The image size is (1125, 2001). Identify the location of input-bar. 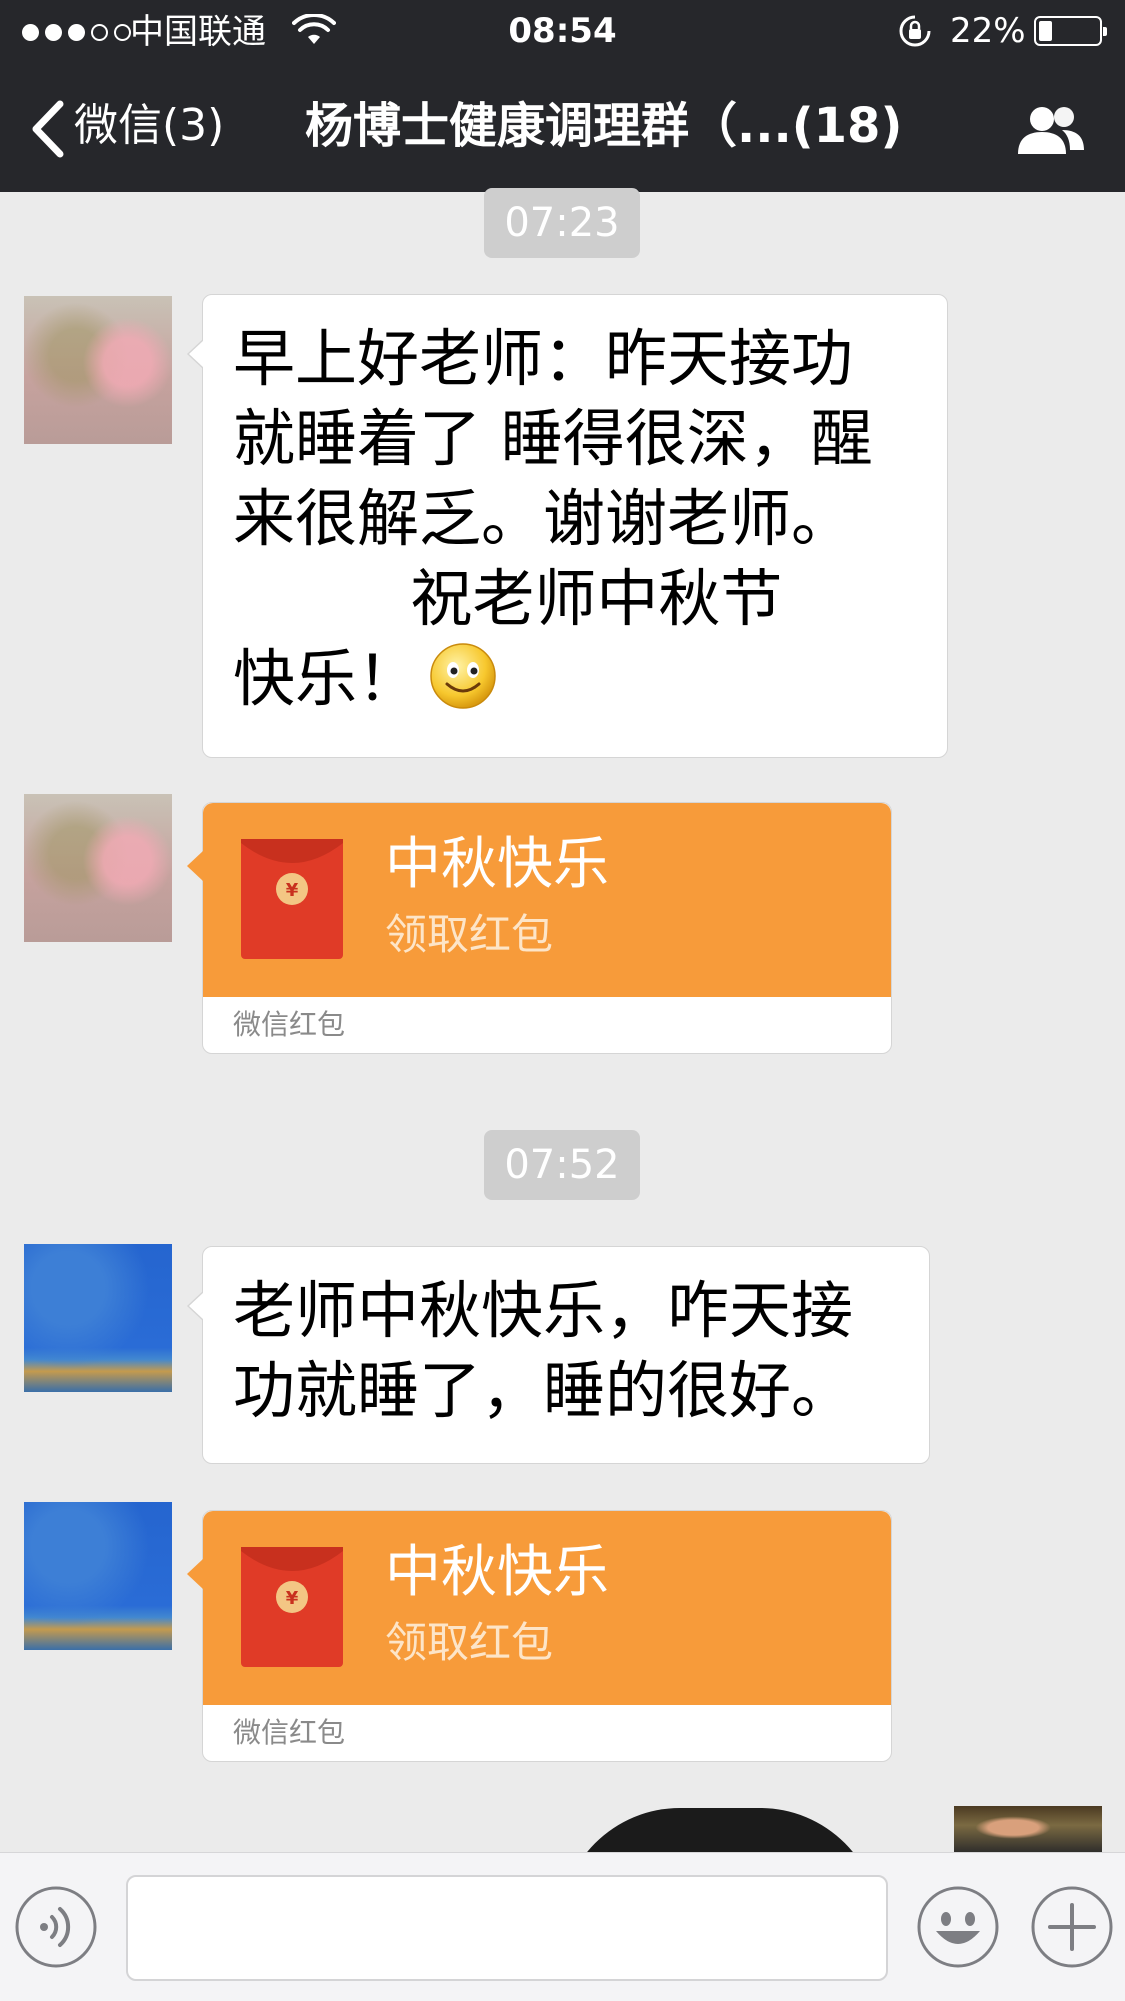
(562, 1926).